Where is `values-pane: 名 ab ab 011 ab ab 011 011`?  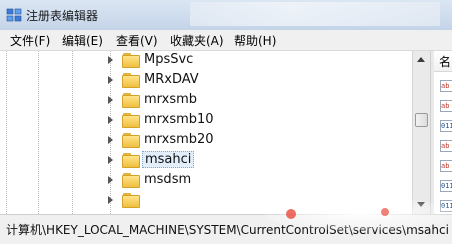
values-pane: 名 ab ab 011 ab ab 011 011 is located at coordinates (443, 132).